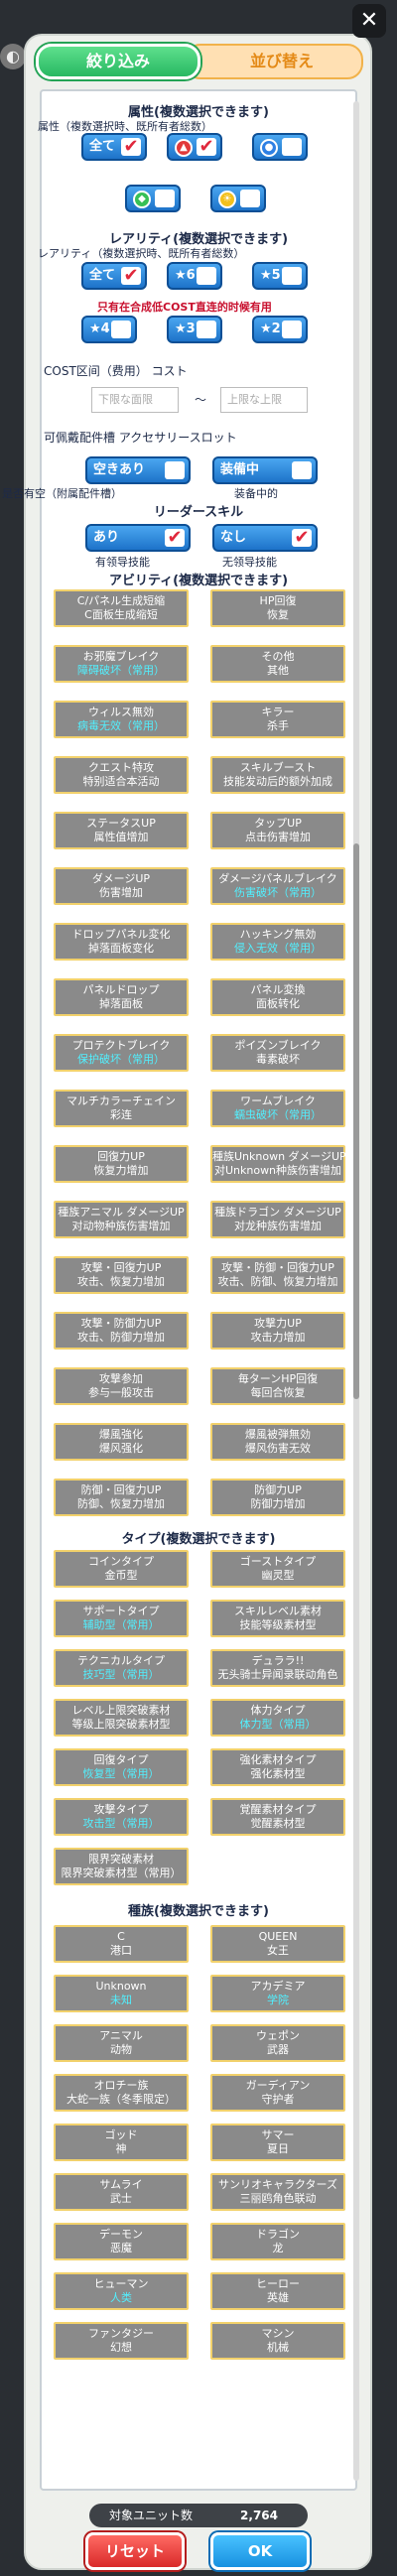  What do you see at coordinates (356, 1121) in the screenshot?
I see `scrollbar-thumb` at bounding box center [356, 1121].